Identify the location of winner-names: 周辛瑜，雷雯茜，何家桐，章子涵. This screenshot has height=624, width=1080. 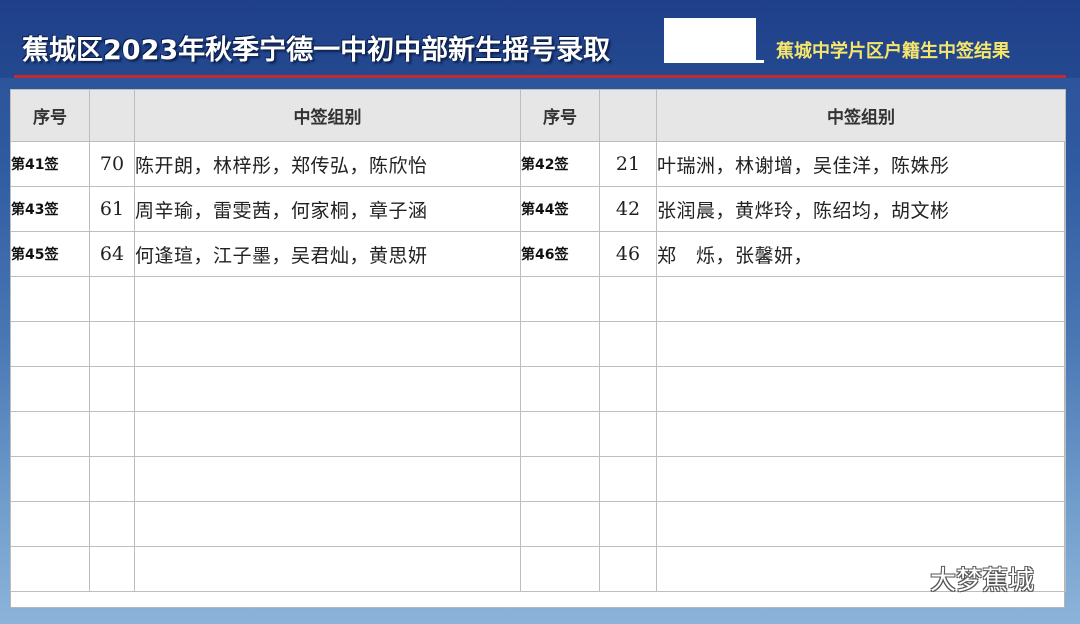
(327, 209).